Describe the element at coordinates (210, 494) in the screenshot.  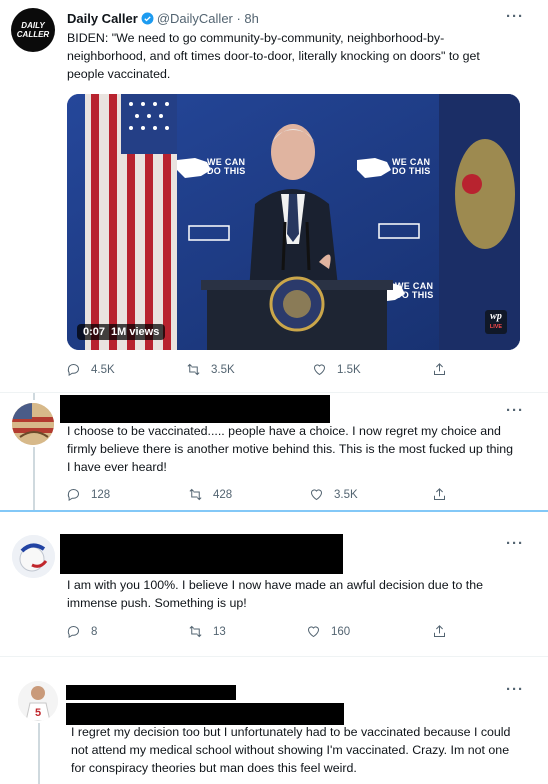
I see `retweet-button: 428` at that location.